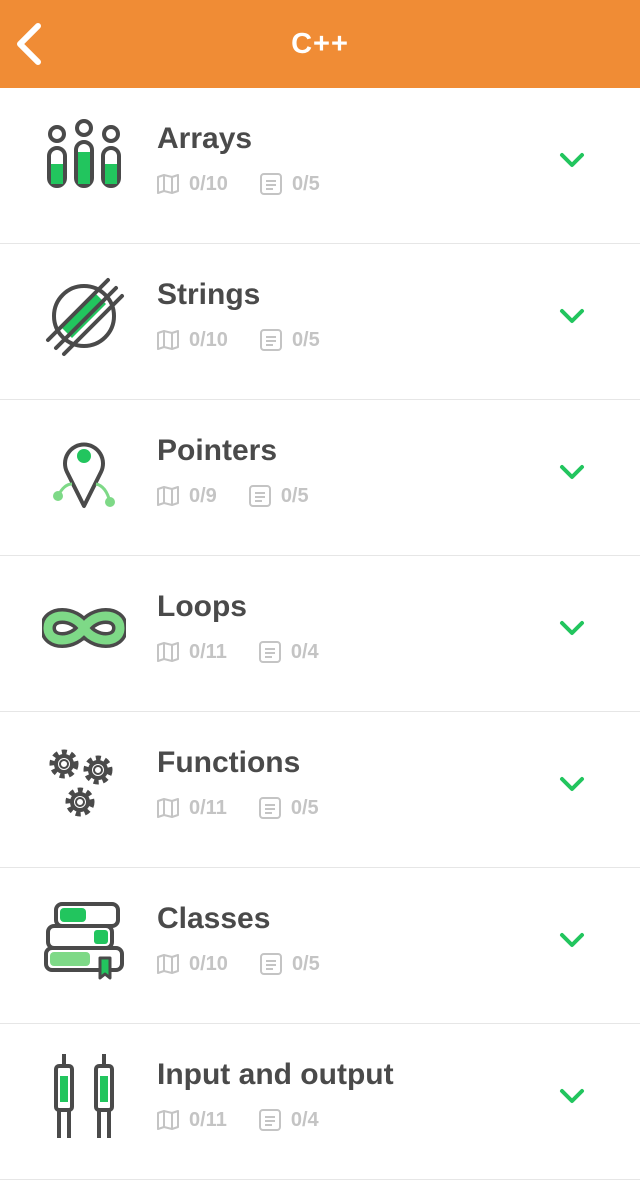  I want to click on topic-title: Arrays, so click(205, 138).